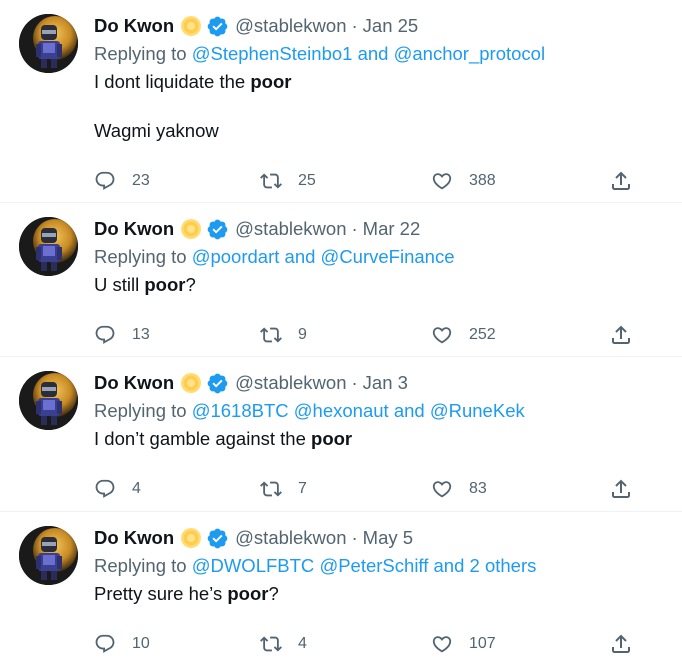 The image size is (682, 665). What do you see at coordinates (272, 53) in the screenshot?
I see `mention-link: @StephenSteinbo1` at bounding box center [272, 53].